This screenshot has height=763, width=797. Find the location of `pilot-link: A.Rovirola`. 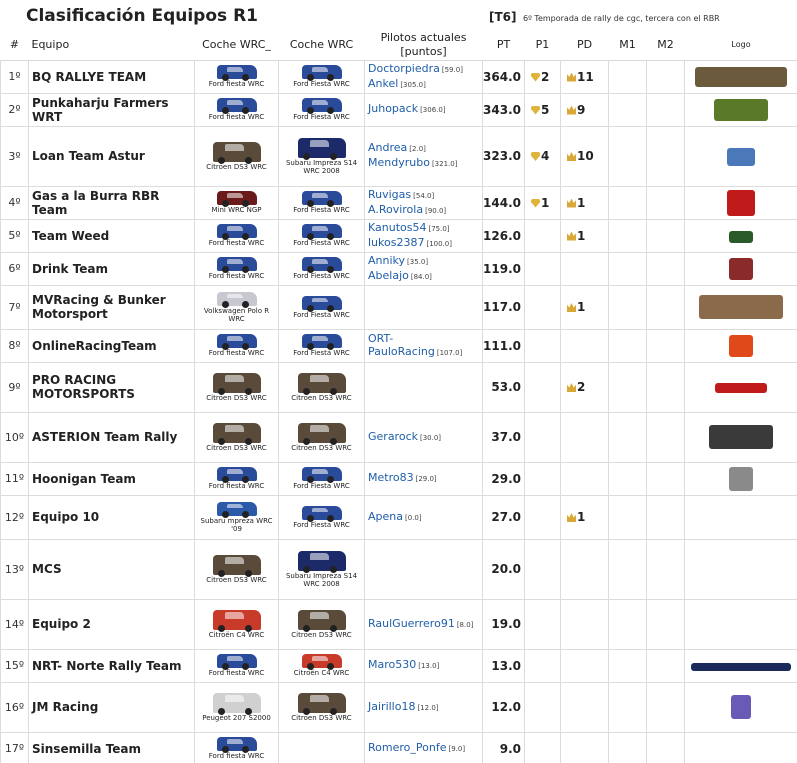

pilot-link: A.Rovirola is located at coordinates (395, 209).